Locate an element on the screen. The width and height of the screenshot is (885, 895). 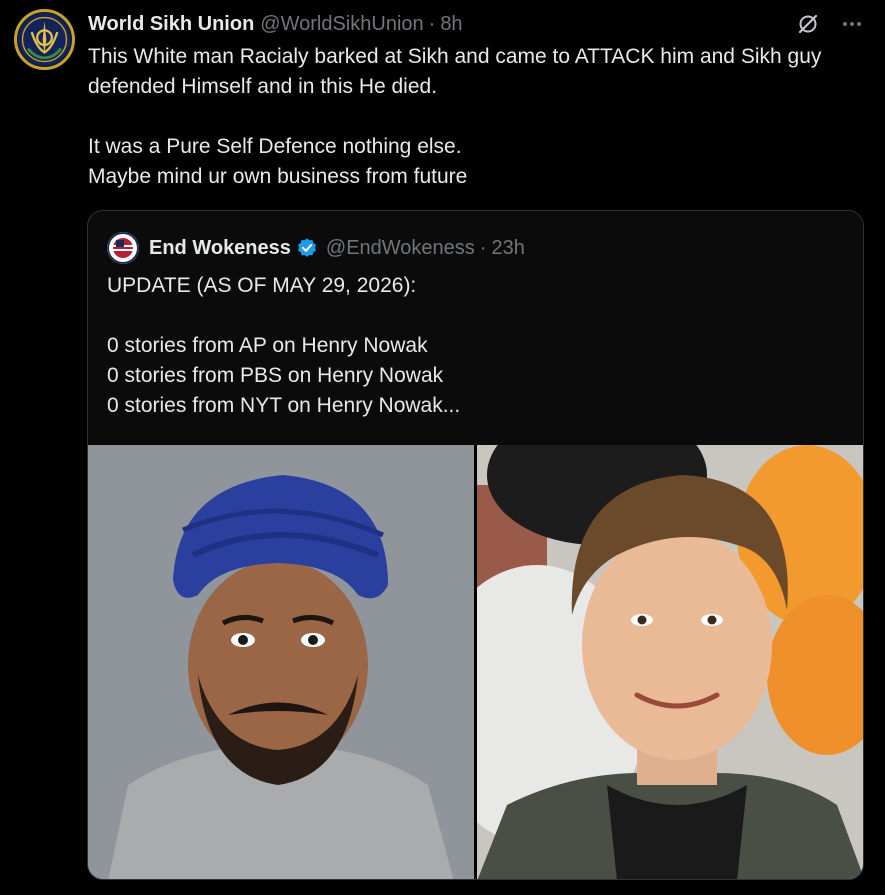
timestamp: 8h is located at coordinates (451, 24).